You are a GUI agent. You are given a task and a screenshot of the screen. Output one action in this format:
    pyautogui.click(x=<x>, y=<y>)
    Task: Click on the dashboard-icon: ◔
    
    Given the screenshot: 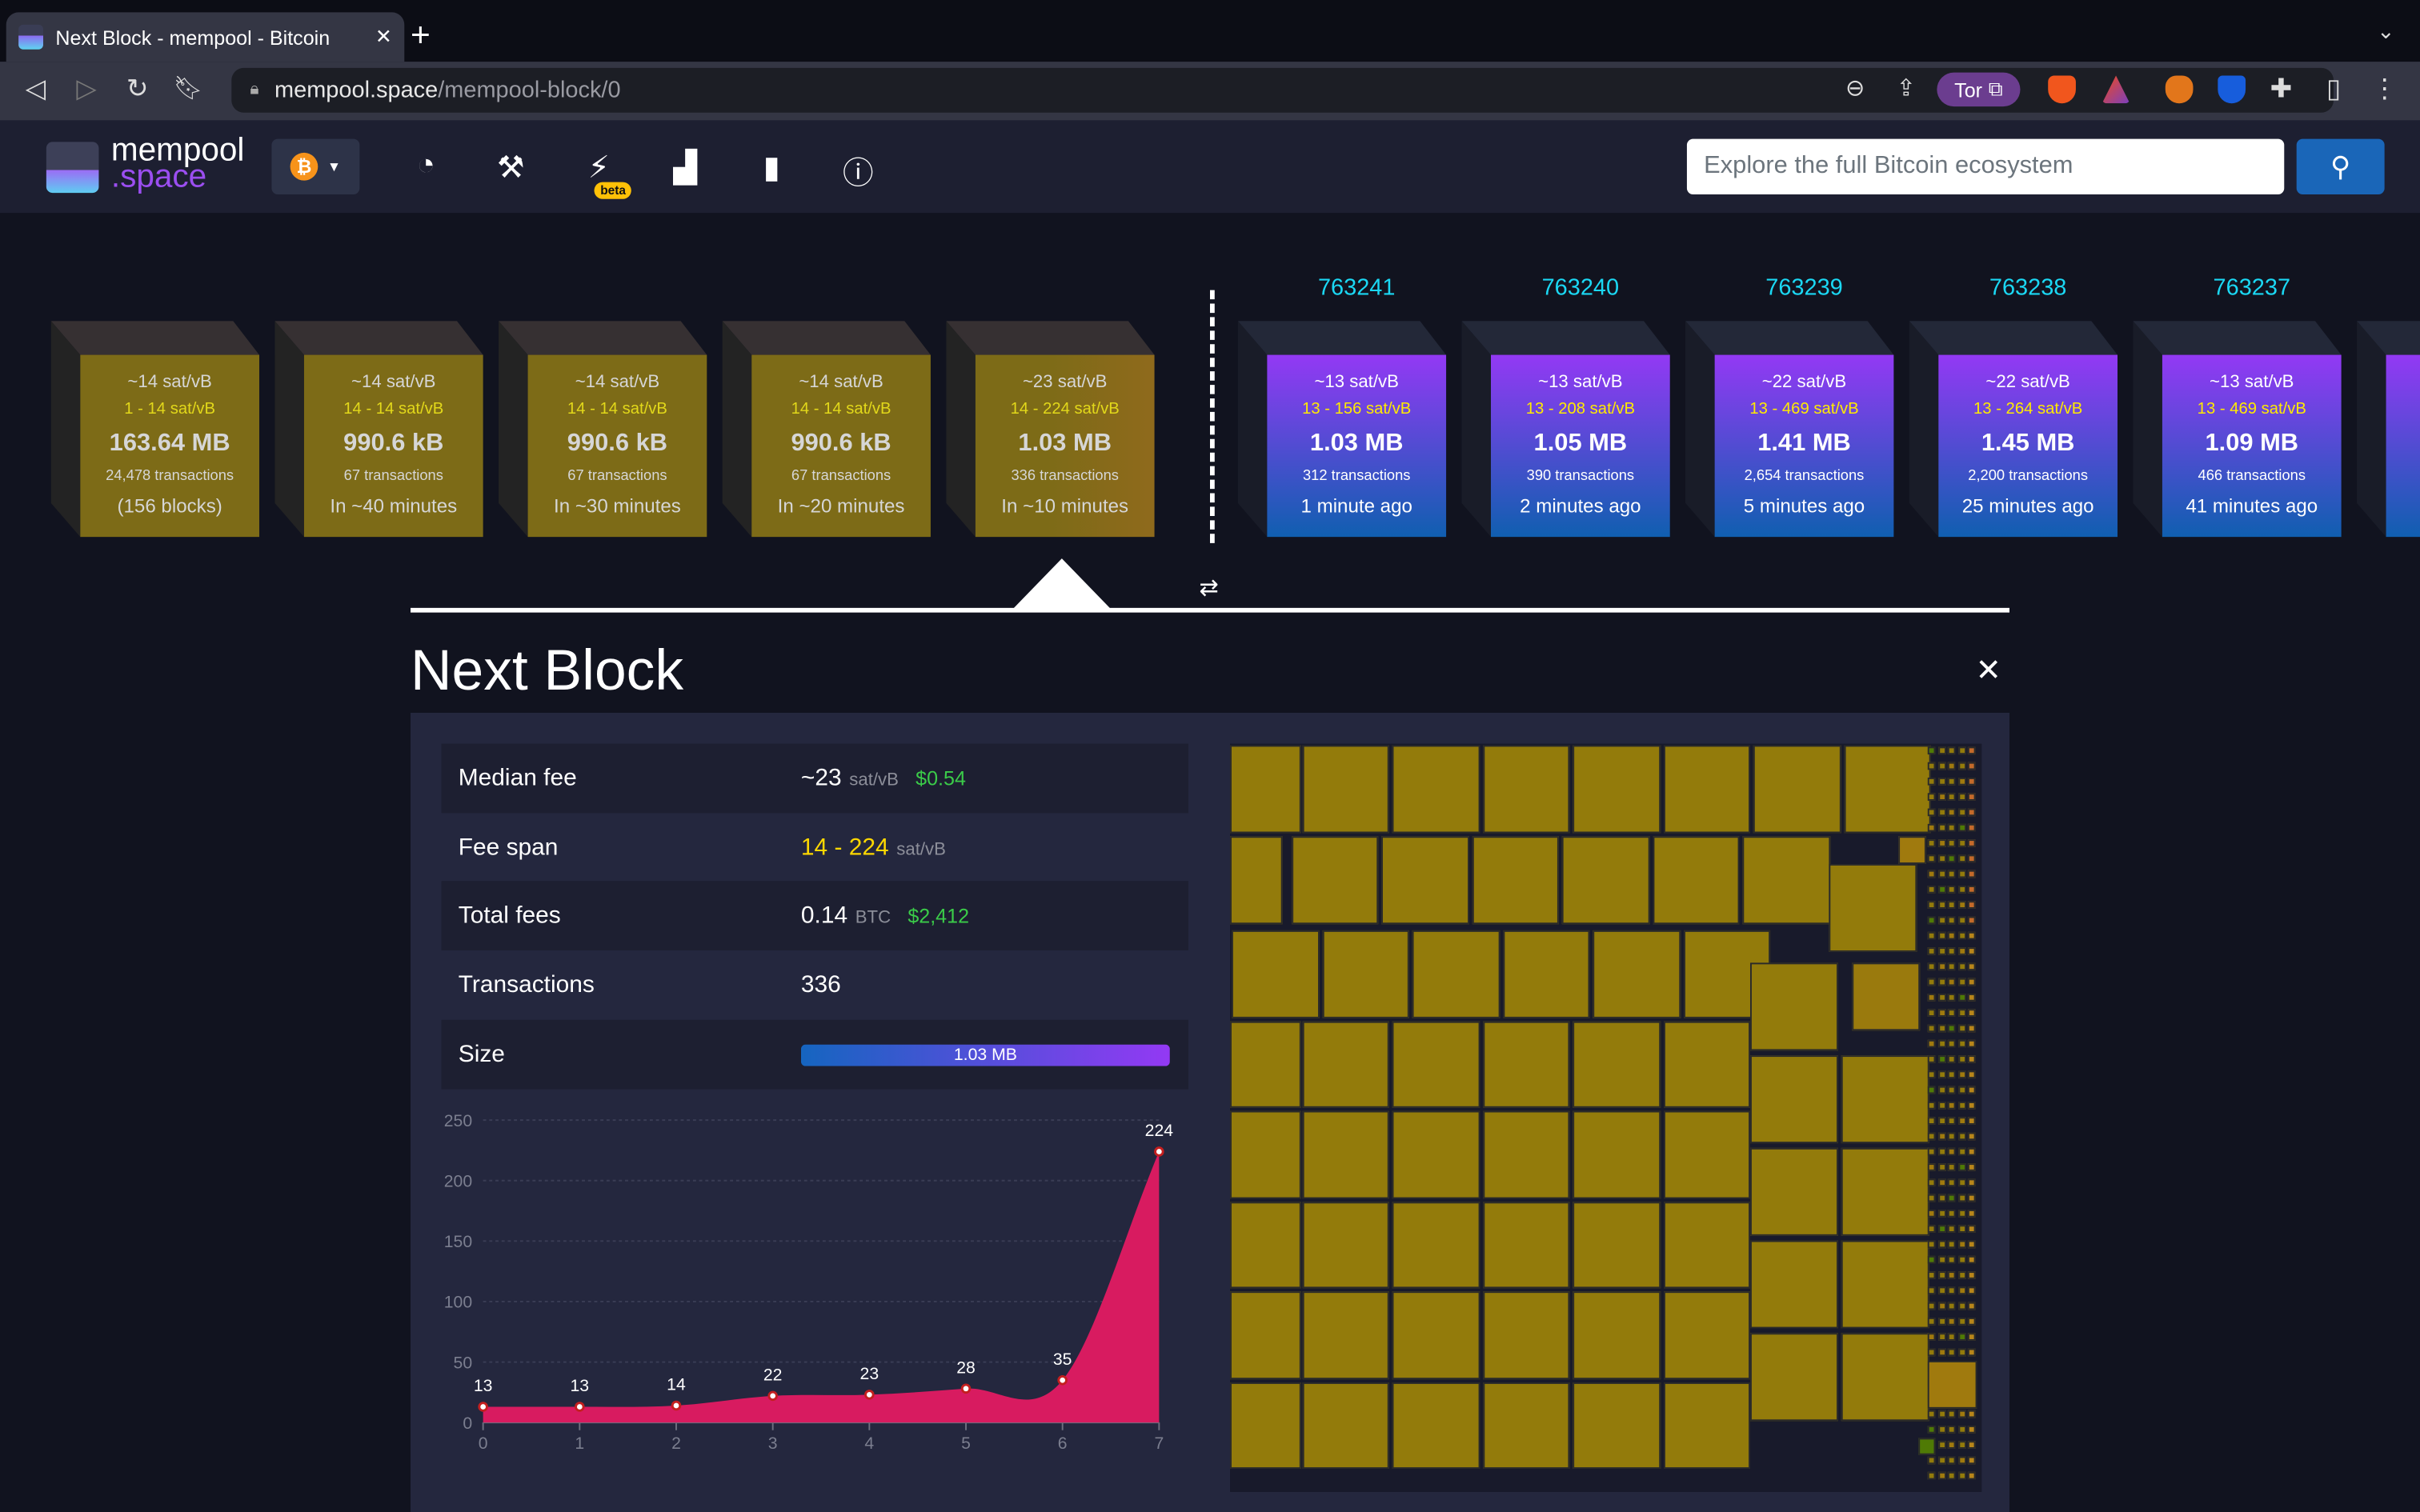 What is the action you would take?
    pyautogui.click(x=425, y=165)
    